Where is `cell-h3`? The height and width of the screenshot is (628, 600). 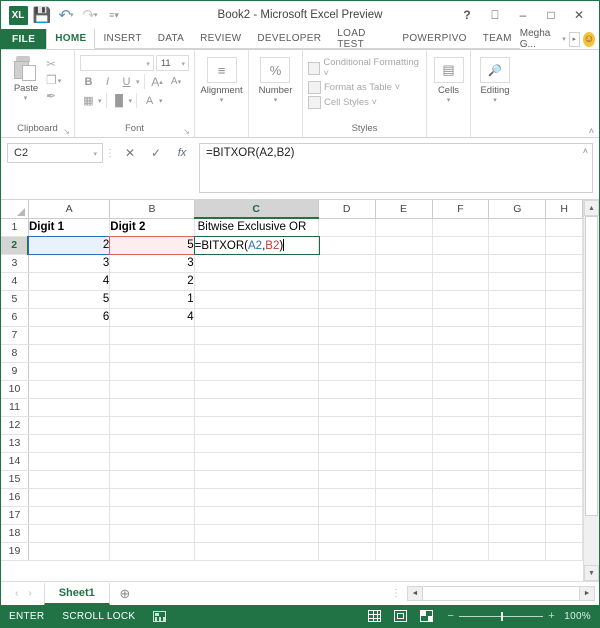 cell-h3 is located at coordinates (564, 263).